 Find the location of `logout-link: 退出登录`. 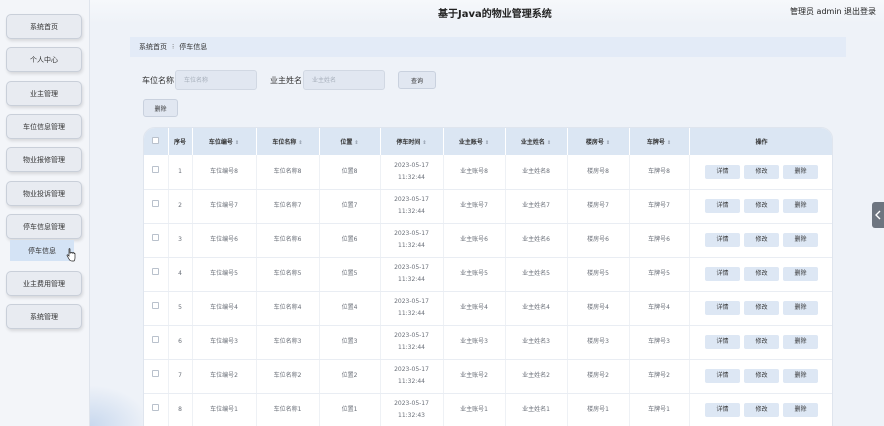

logout-link: 退出登录 is located at coordinates (860, 11).